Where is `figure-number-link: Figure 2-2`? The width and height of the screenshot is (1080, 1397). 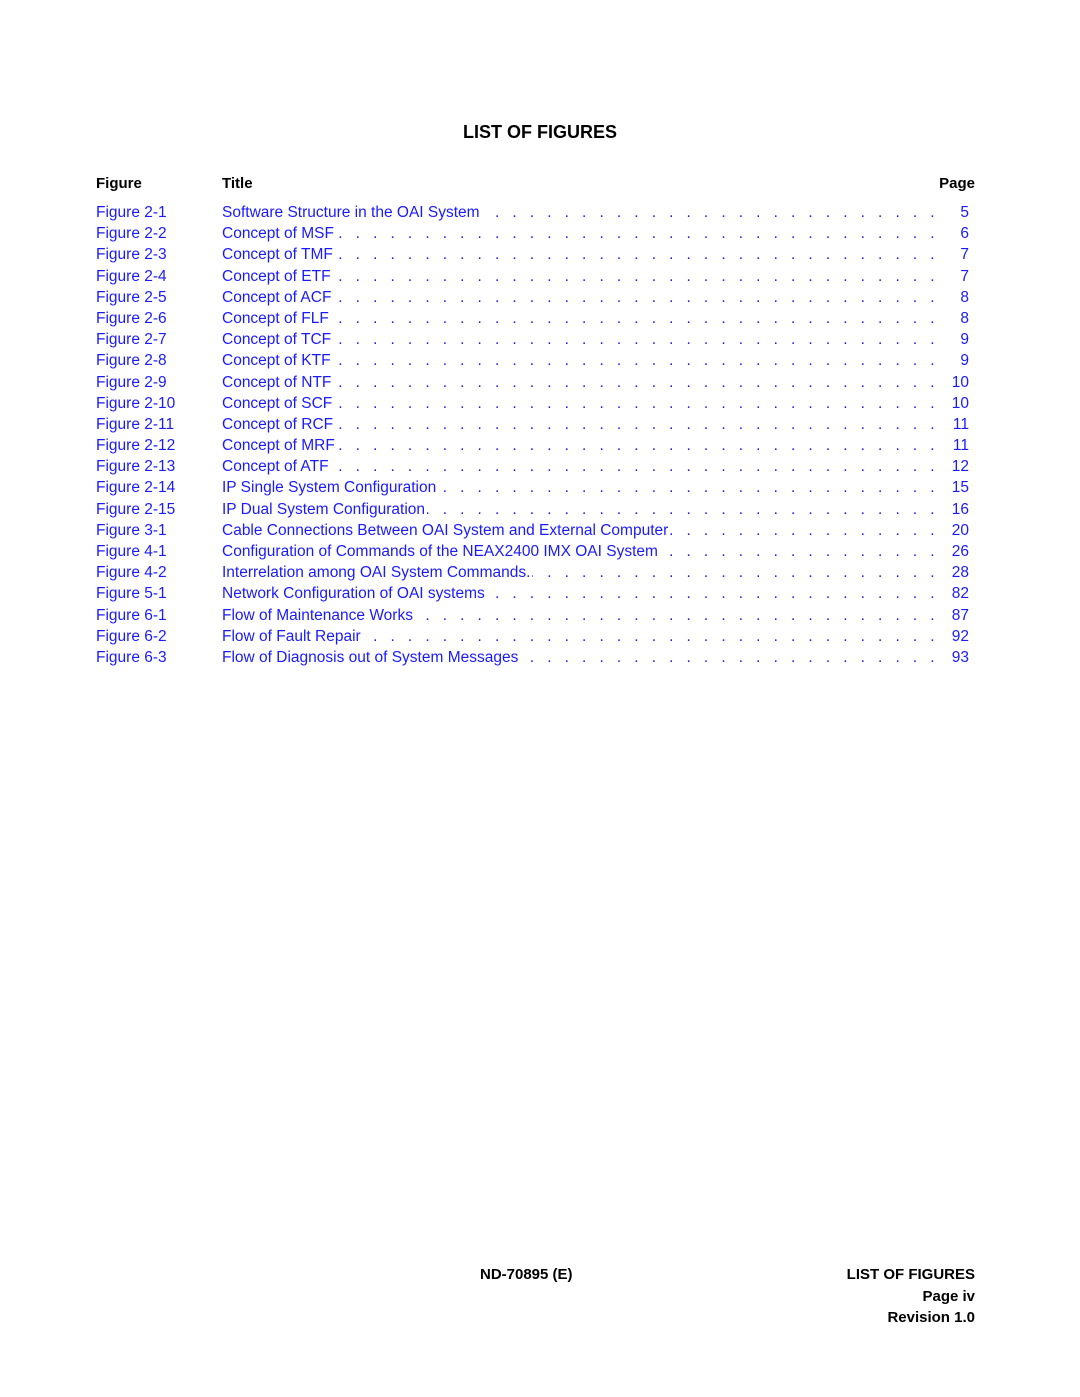
figure-number-link: Figure 2-2 is located at coordinates (131, 233).